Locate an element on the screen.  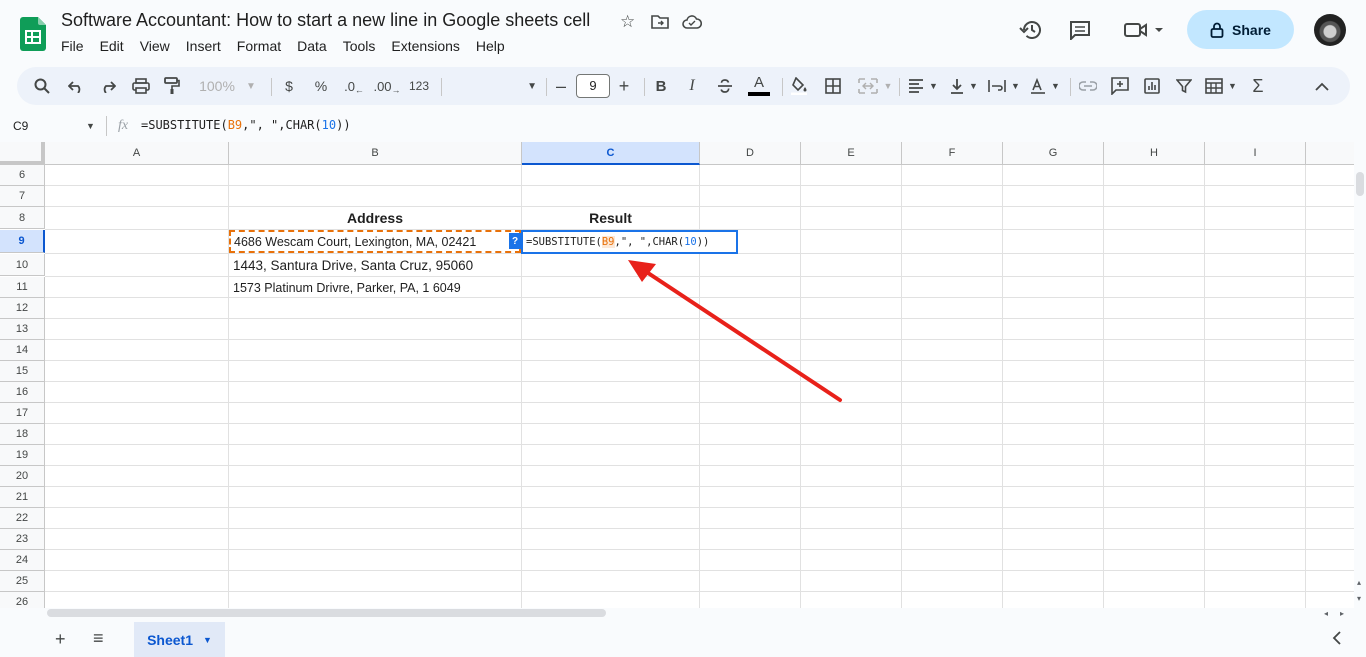
row-header: 17 is located at coordinates (22, 413).